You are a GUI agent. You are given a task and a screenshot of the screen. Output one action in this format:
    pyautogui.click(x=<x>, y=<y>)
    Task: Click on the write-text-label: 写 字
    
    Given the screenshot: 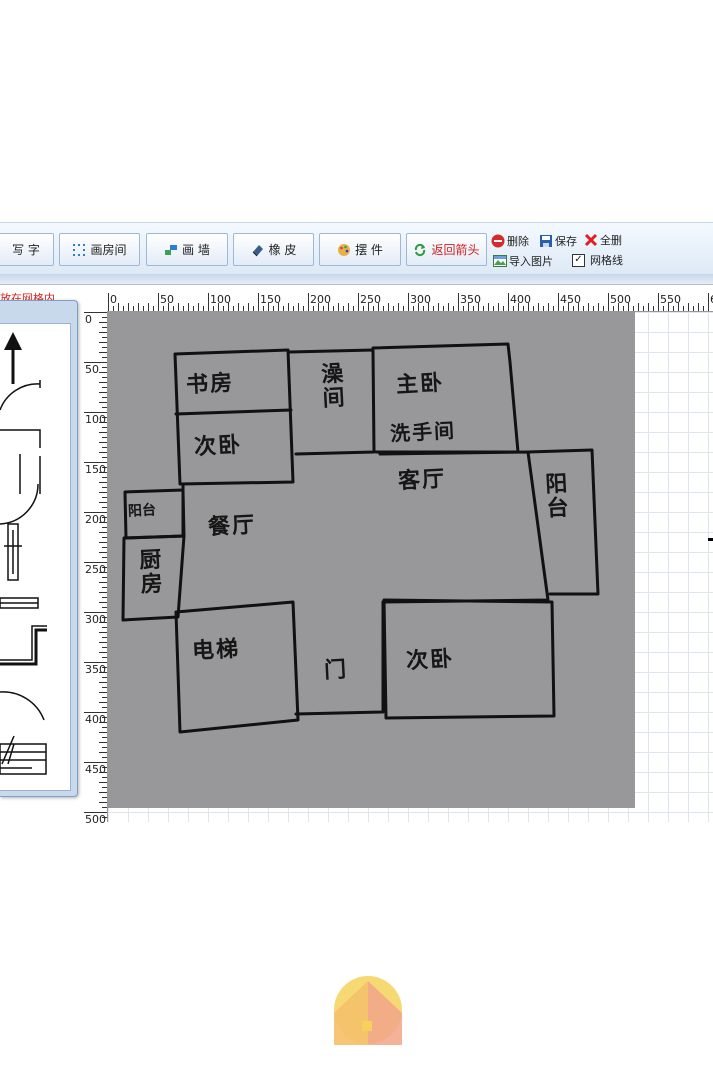 What is the action you would take?
    pyautogui.click(x=26, y=250)
    